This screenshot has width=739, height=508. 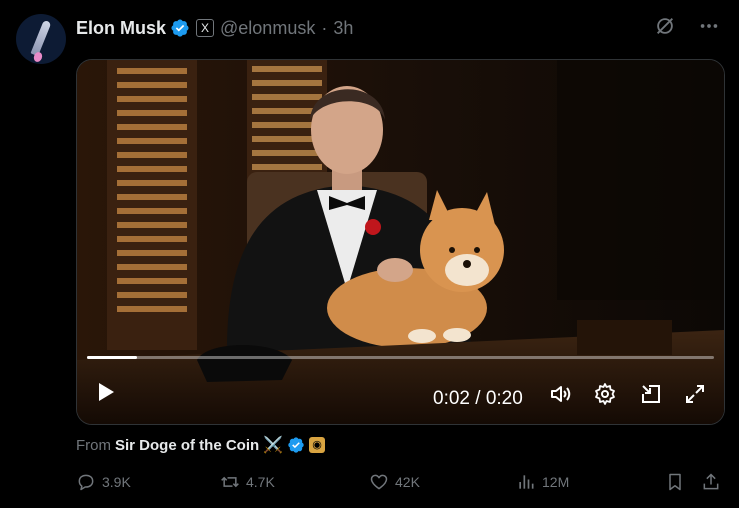 I want to click on tweet-header: Elon Musk X @elonmusk · 3h, so click(x=214, y=28).